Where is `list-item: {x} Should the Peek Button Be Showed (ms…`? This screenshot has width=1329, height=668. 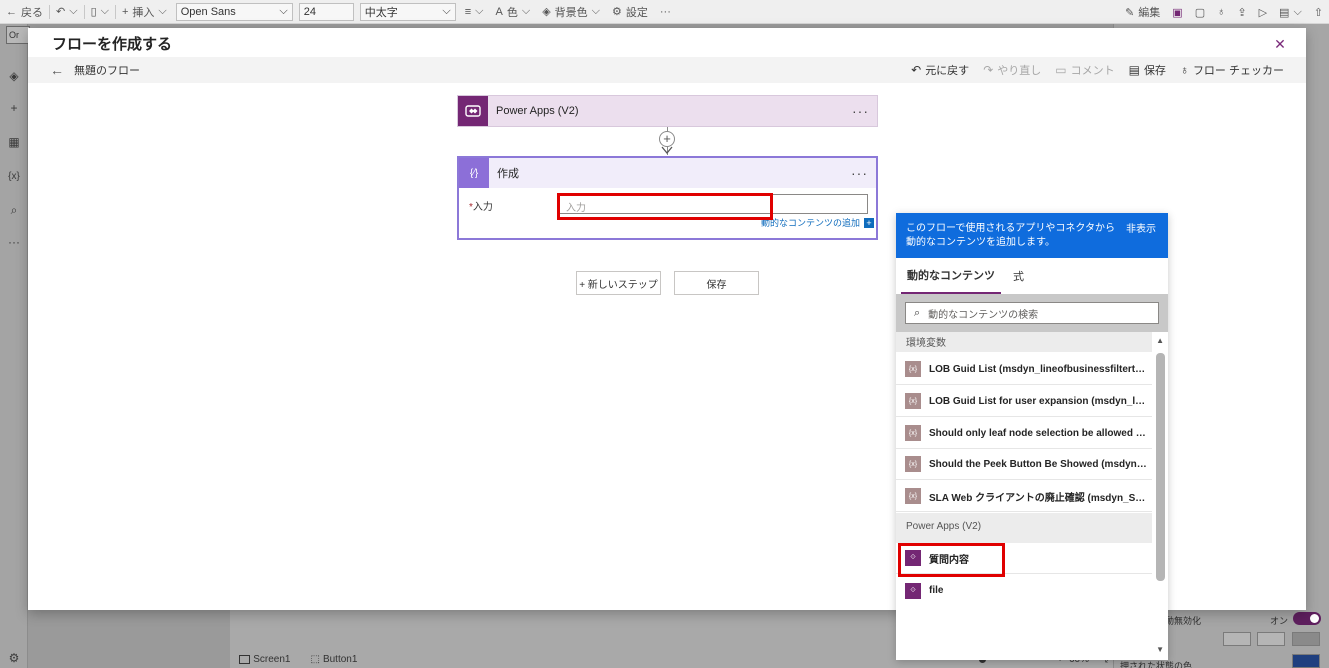
list-item: {x} Should the Peek Button Be Showed (ms… is located at coordinates (1024, 464).